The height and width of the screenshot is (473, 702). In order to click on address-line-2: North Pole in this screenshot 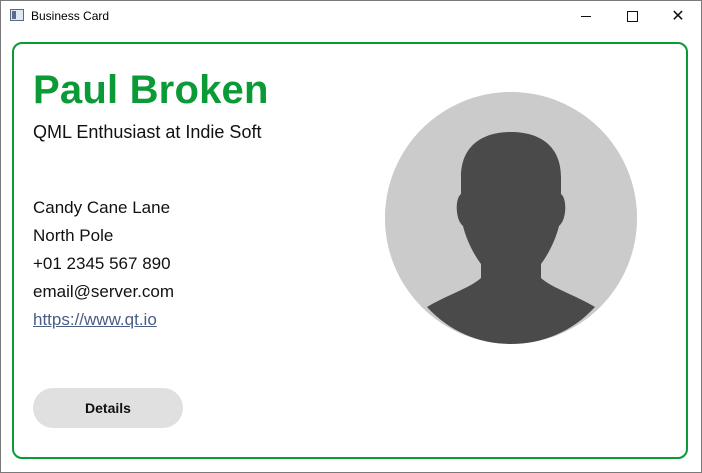, I will do `click(73, 235)`.